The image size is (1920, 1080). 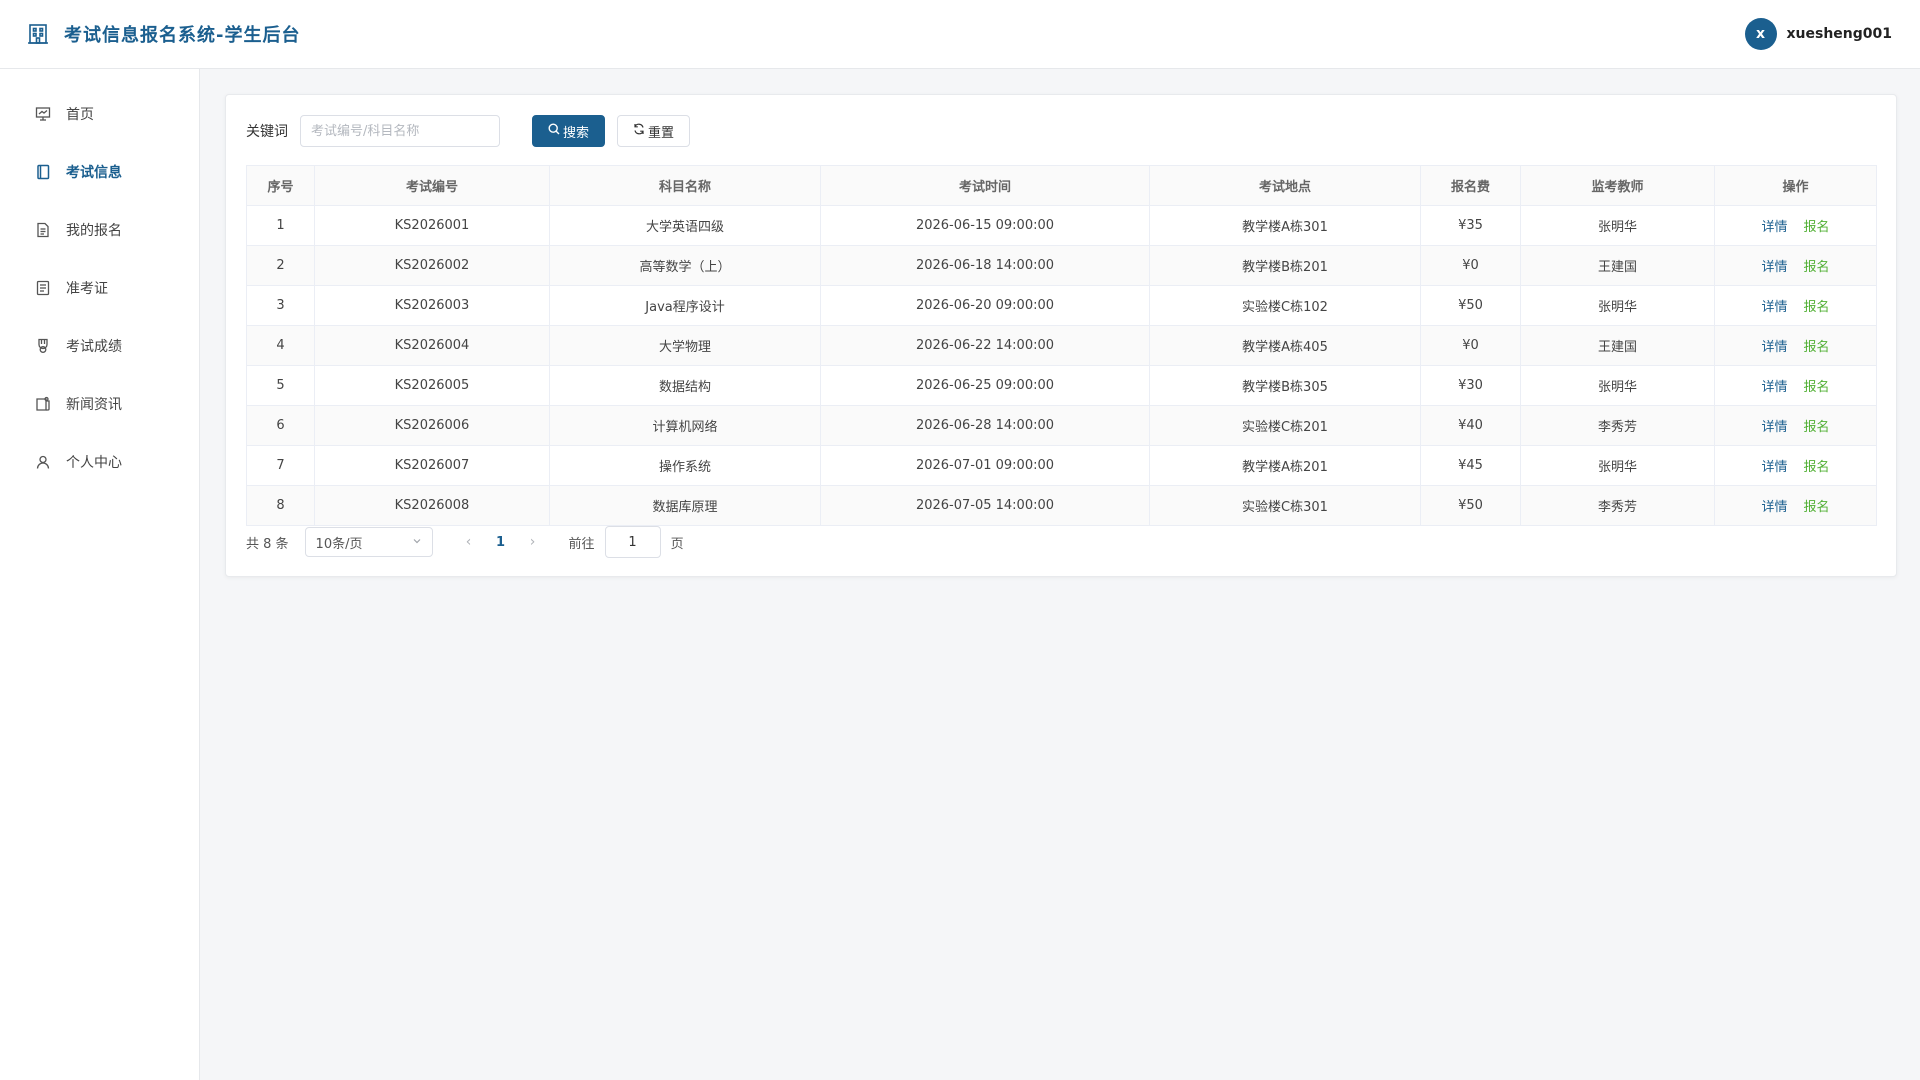 I want to click on chevron-left-icon: ‹, so click(x=468, y=542).